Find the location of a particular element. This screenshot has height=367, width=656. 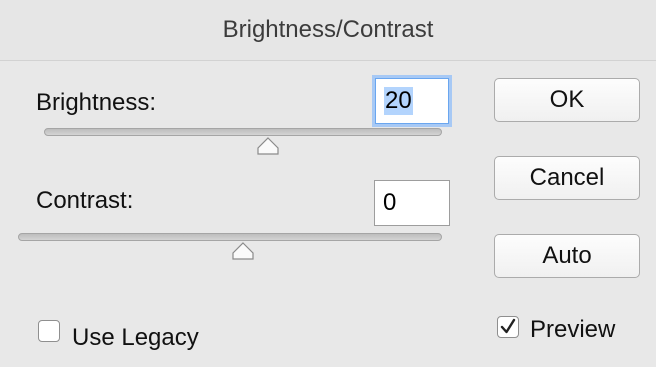

brightness-value: 20 is located at coordinates (398, 101).